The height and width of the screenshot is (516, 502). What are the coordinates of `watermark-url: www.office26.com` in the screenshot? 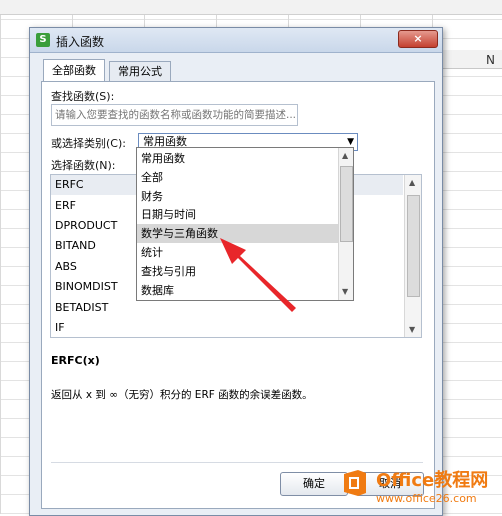 It's located at (426, 498).